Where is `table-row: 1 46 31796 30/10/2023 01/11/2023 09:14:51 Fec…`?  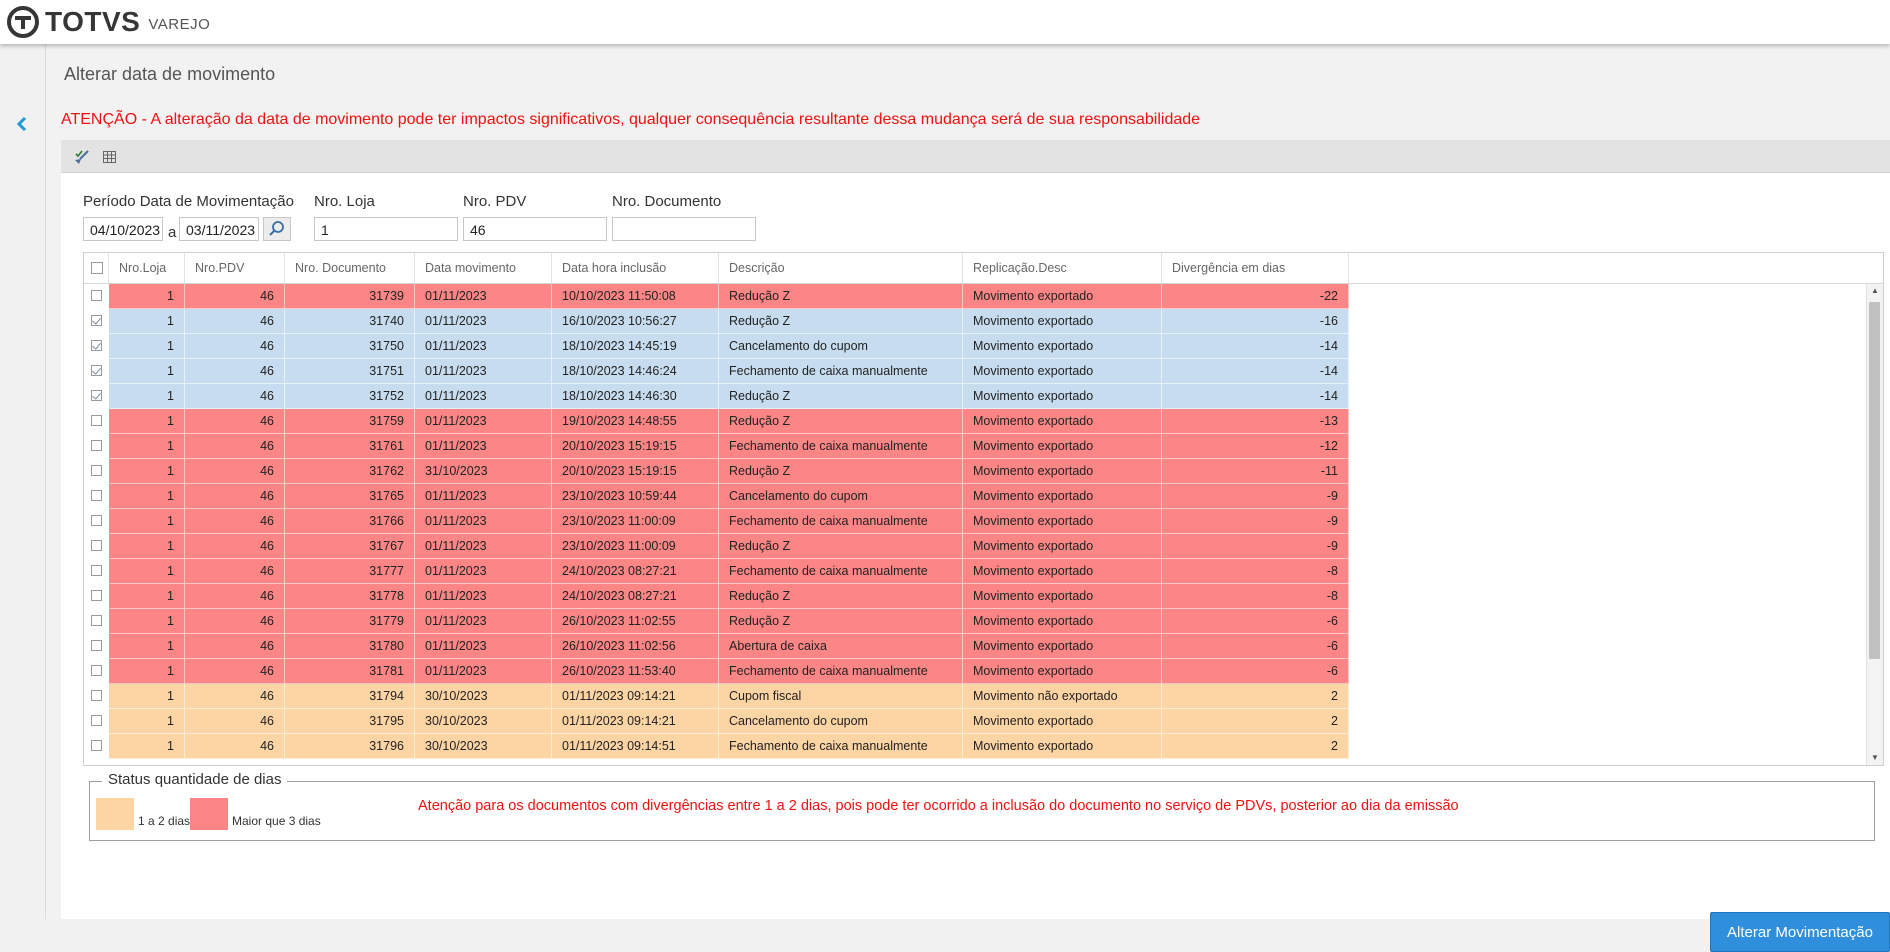 table-row: 1 46 31796 30/10/2023 01/11/2023 09:14:51 Fec… is located at coordinates (967, 746).